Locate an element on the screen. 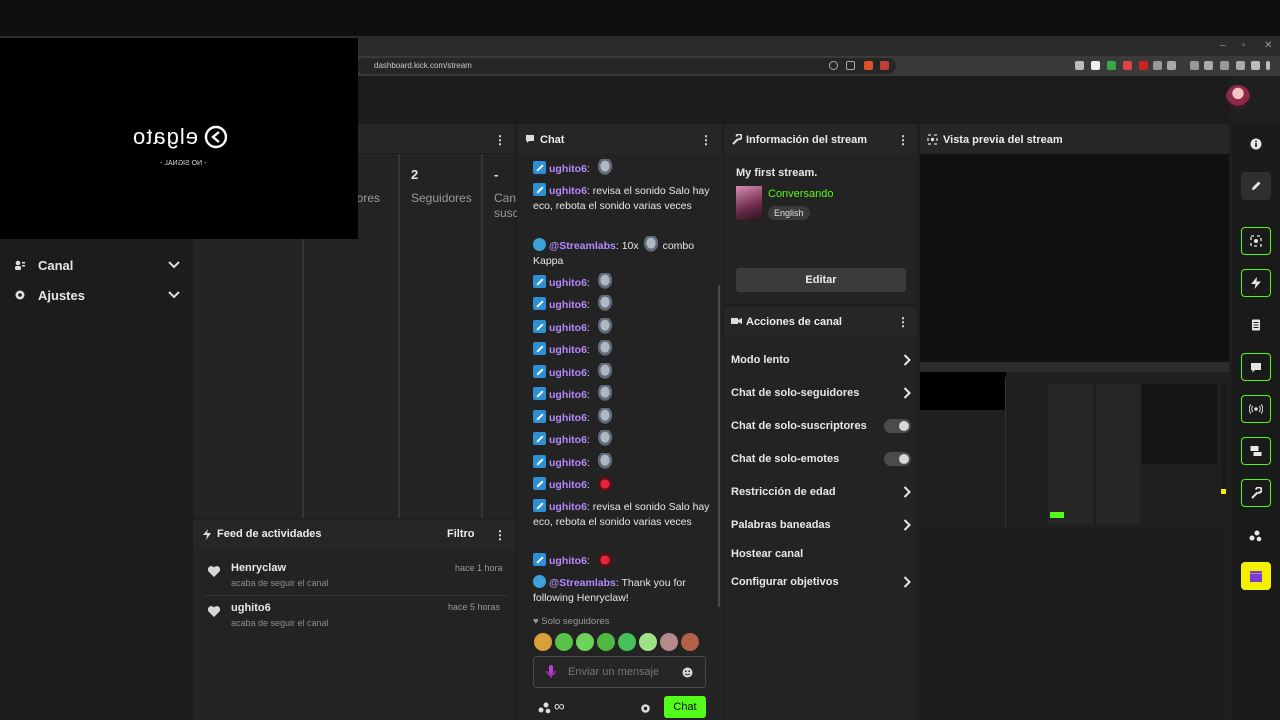  channel-action-row: Modo lento is located at coordinates (821, 360).